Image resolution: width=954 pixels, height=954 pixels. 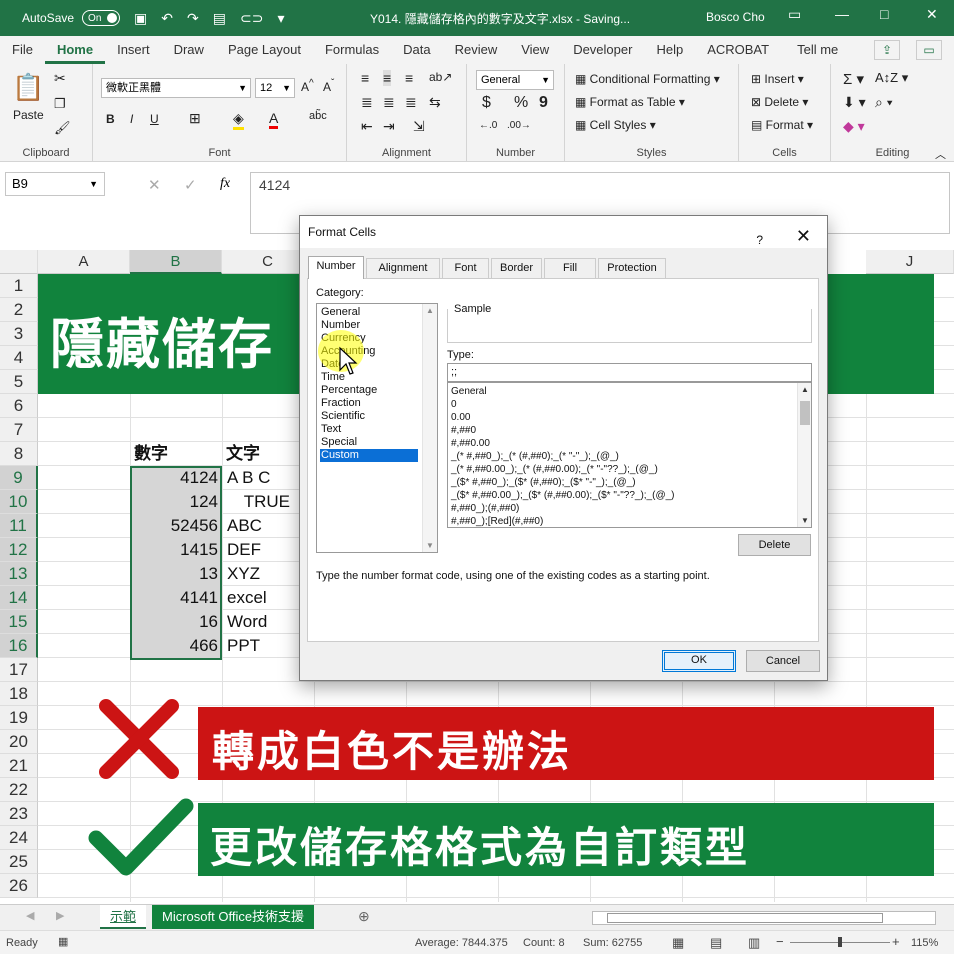 I want to click on redo-icon: ↷, so click(x=193, y=18).